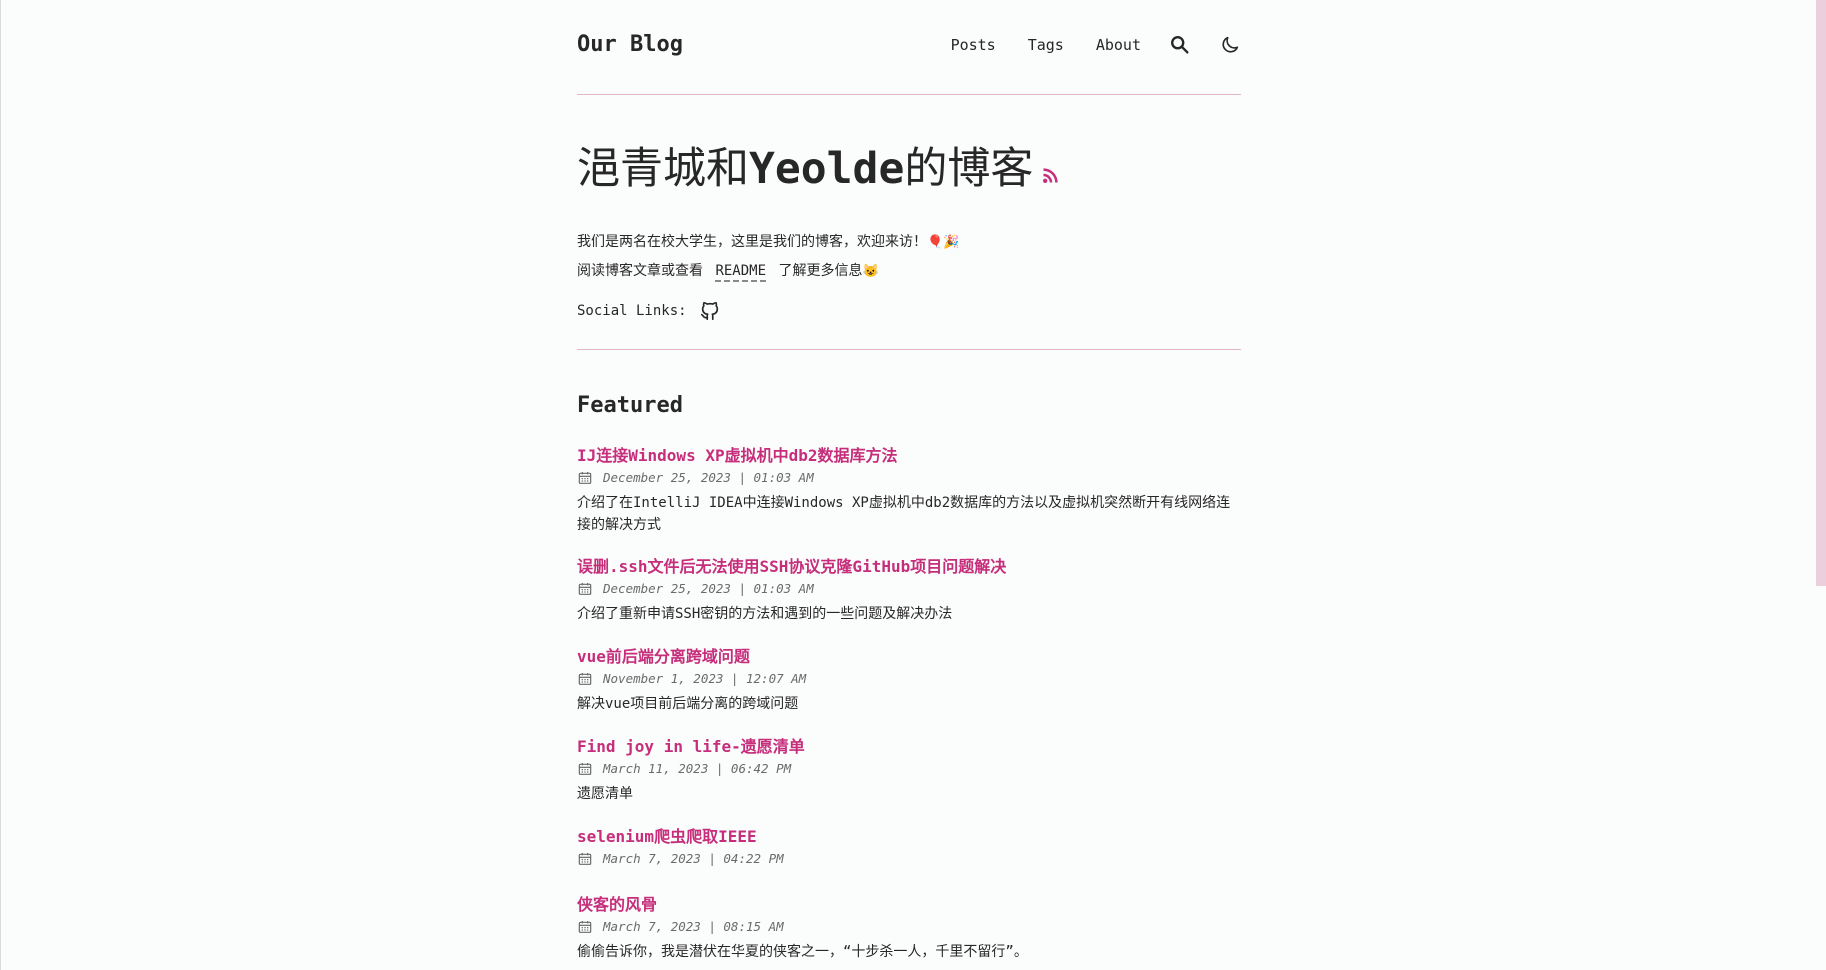  Describe the element at coordinates (1051, 175) in the screenshot. I see `rss-feed-icon` at that location.